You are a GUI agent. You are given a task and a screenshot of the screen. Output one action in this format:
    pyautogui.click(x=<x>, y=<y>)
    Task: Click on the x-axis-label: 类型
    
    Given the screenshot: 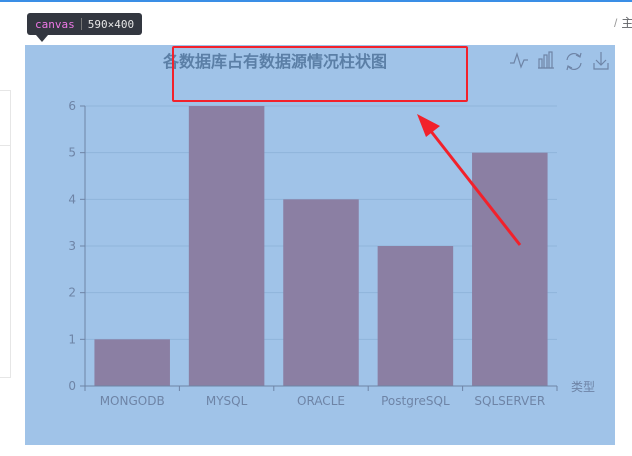 What is the action you would take?
    pyautogui.click(x=583, y=387)
    